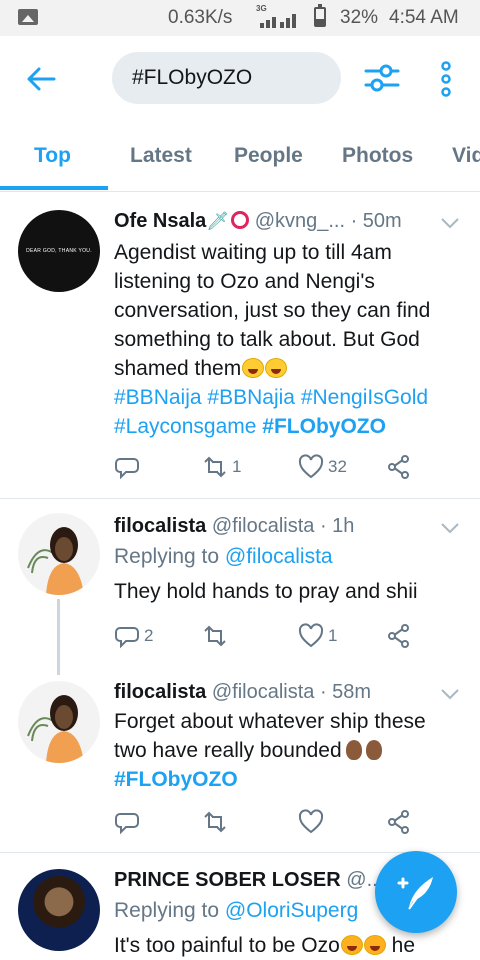  What do you see at coordinates (345, 692) in the screenshot?
I see `tweet-time: · 58m` at bounding box center [345, 692].